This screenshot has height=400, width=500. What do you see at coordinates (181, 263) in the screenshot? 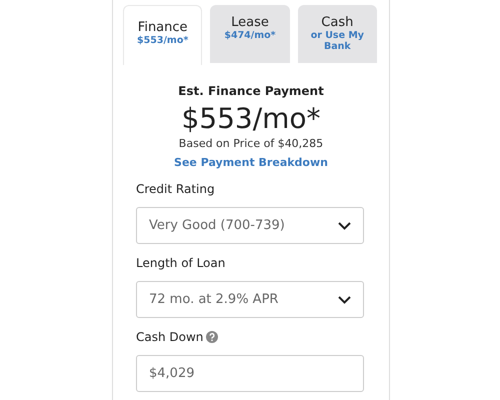
I see `field-label: Length of Loan` at bounding box center [181, 263].